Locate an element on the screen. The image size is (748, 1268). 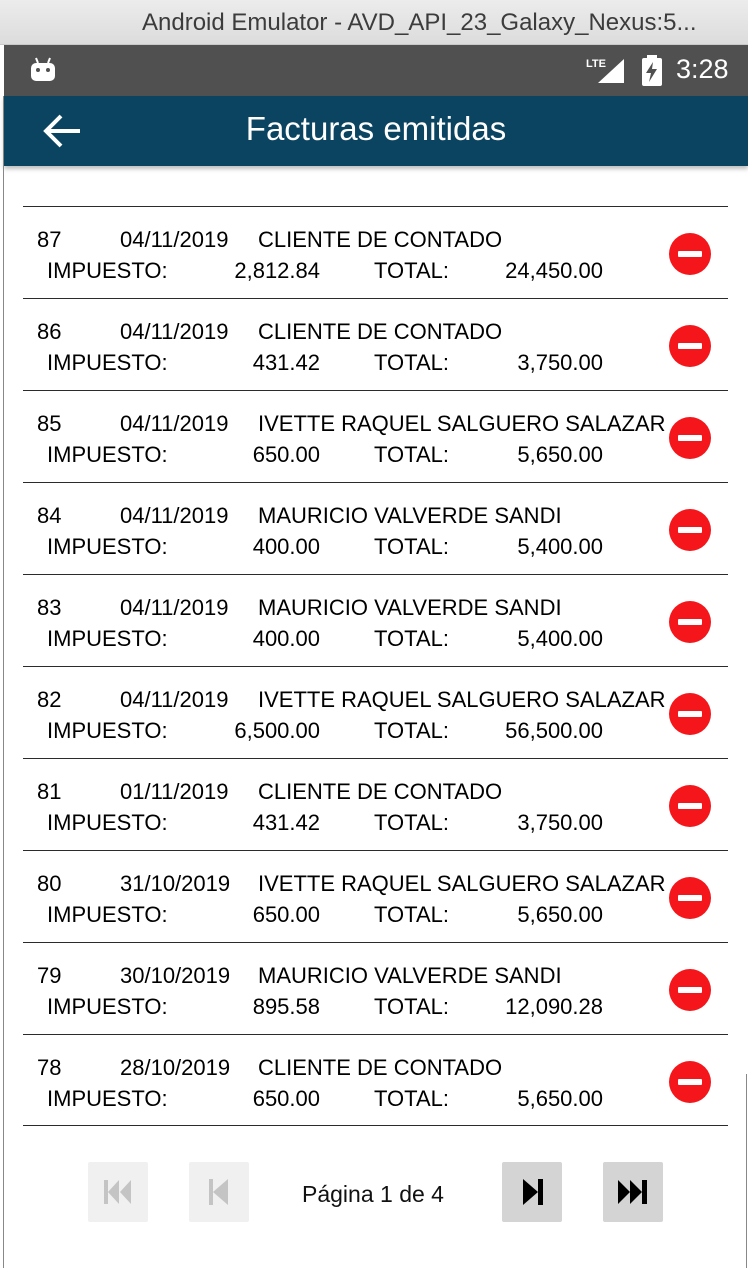
lte-signal-icon: LTE is located at coordinates (605, 70).